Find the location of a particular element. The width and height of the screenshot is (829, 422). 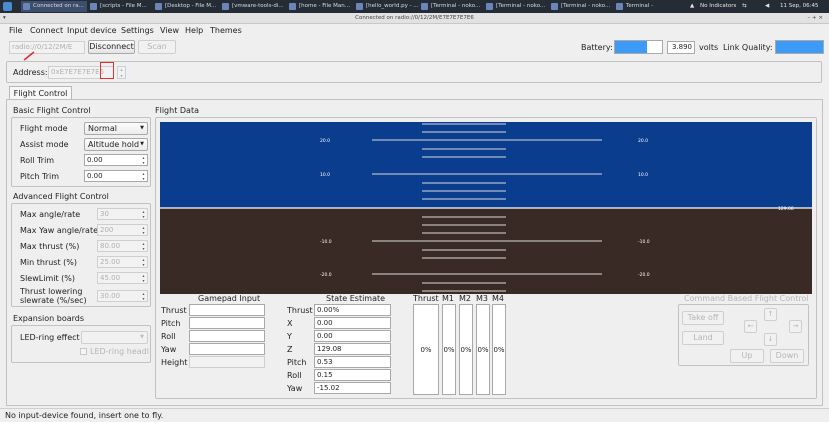

link-quality-fill is located at coordinates (799, 47).